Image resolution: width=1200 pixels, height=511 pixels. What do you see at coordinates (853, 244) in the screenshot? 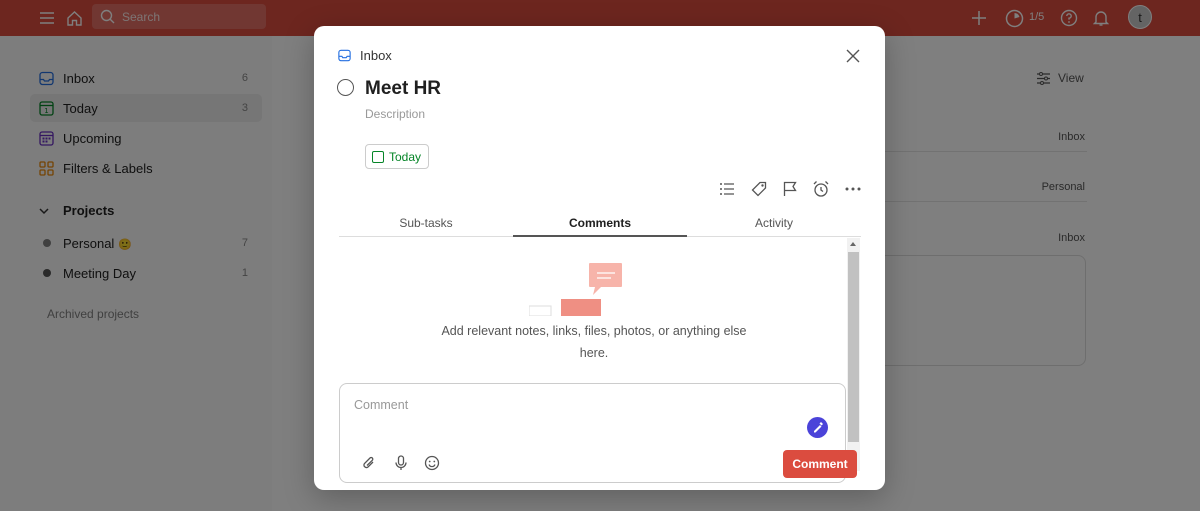
I see `scroll-up-icon` at bounding box center [853, 244].